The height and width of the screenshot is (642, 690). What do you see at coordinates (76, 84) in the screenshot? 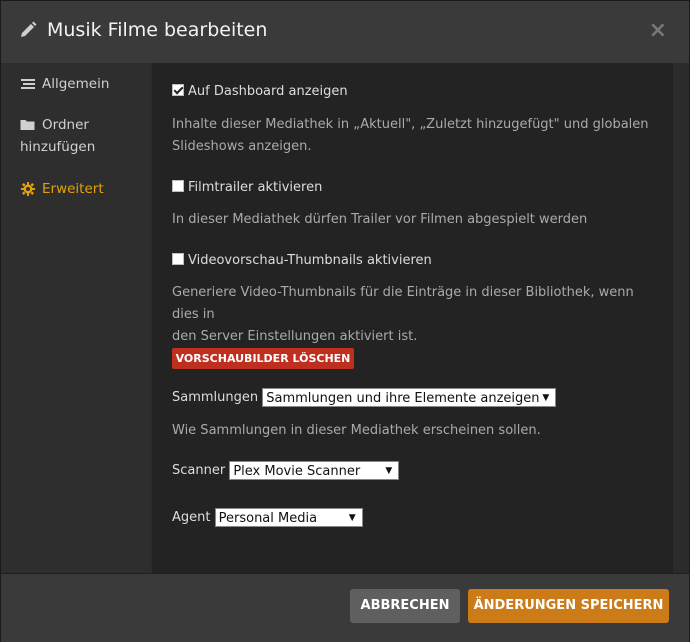
I see `sidebar-item-label: Allgemein` at bounding box center [76, 84].